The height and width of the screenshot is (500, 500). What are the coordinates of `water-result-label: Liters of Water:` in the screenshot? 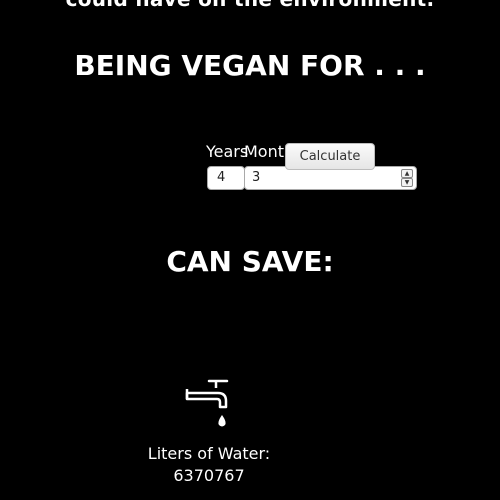 It's located at (209, 453).